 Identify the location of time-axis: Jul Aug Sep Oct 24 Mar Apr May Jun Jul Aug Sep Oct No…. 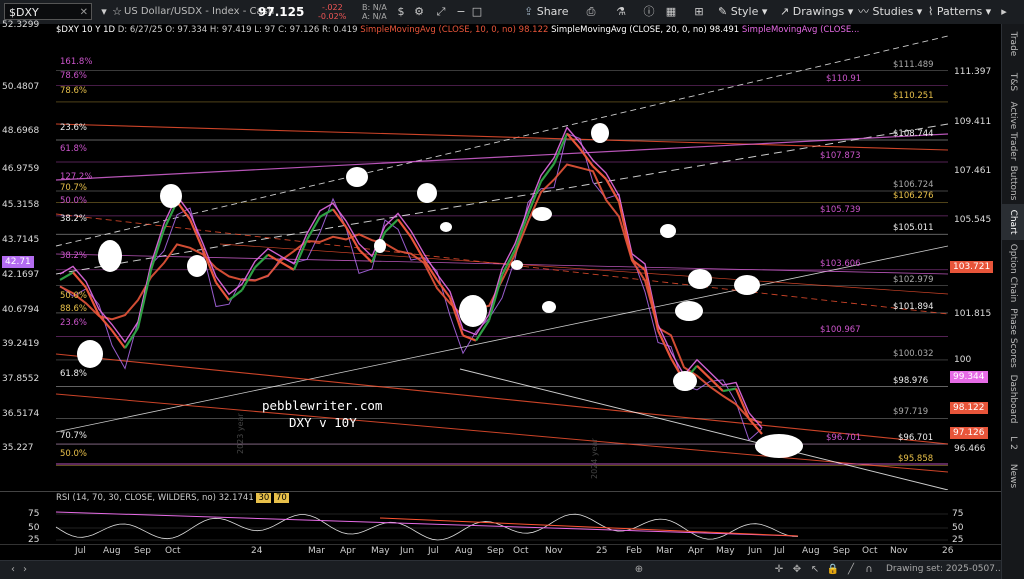
(501, 552).